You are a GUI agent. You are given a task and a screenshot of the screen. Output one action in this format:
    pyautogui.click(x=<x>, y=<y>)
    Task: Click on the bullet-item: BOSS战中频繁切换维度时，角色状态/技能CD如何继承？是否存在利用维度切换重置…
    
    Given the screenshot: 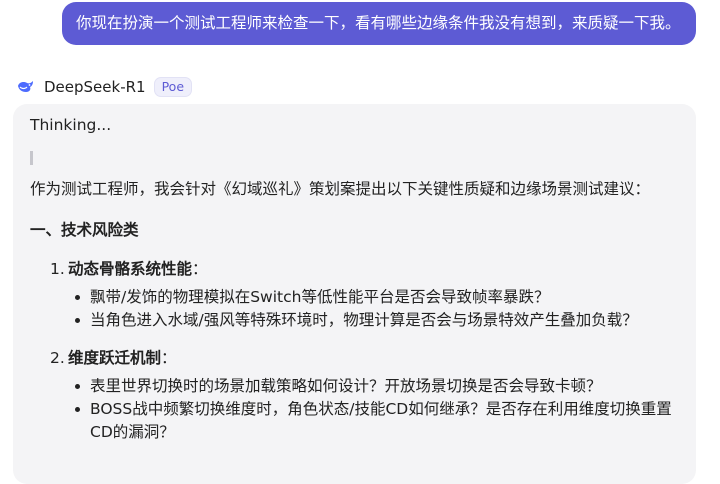 What is the action you would take?
    pyautogui.click(x=377, y=421)
    